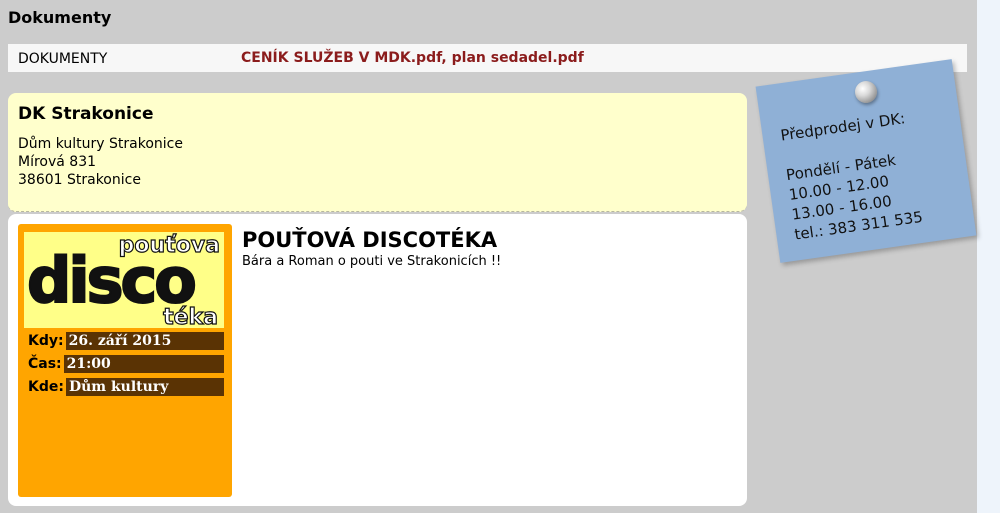 The width and height of the screenshot is (1000, 513). What do you see at coordinates (88, 364) in the screenshot?
I see `event-time-value: 21:00` at bounding box center [88, 364].